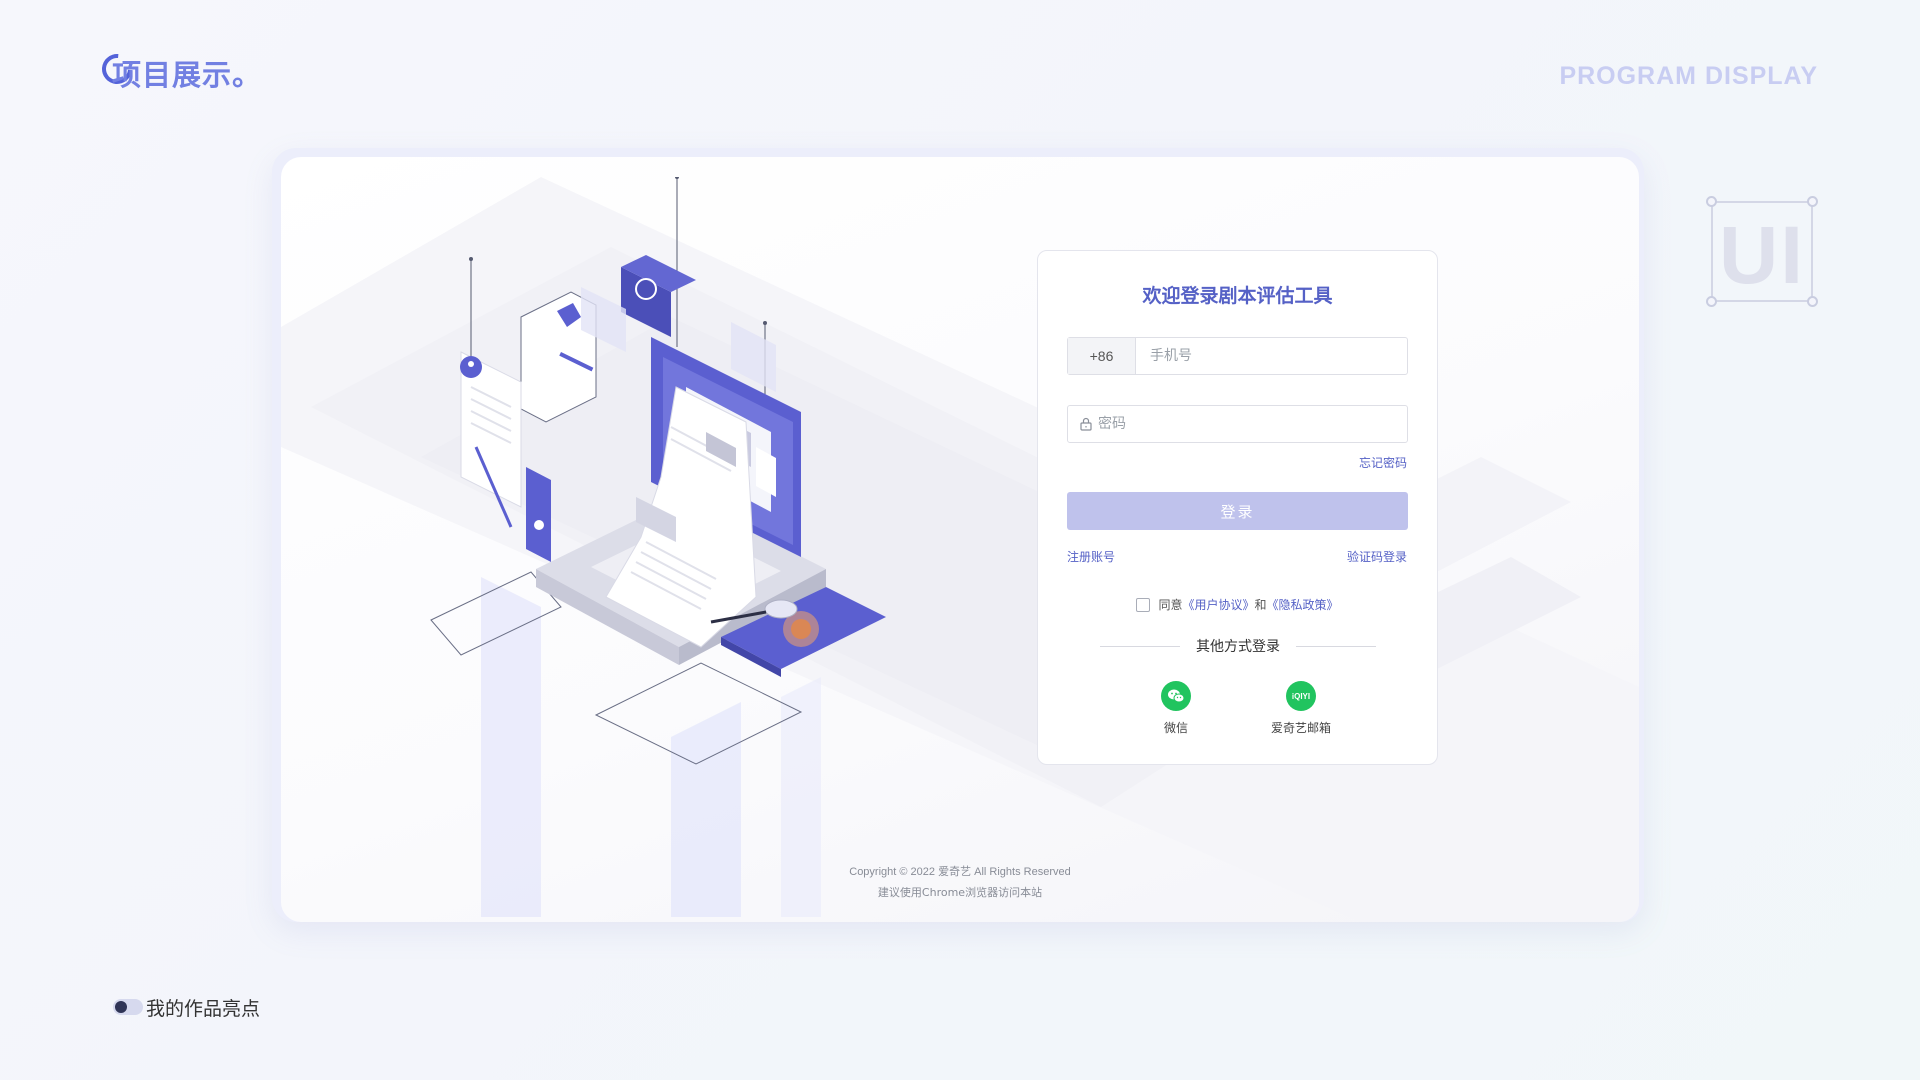 The height and width of the screenshot is (1080, 1920). I want to click on privacy-policy-link: 《隐私政策》, so click(1303, 604).